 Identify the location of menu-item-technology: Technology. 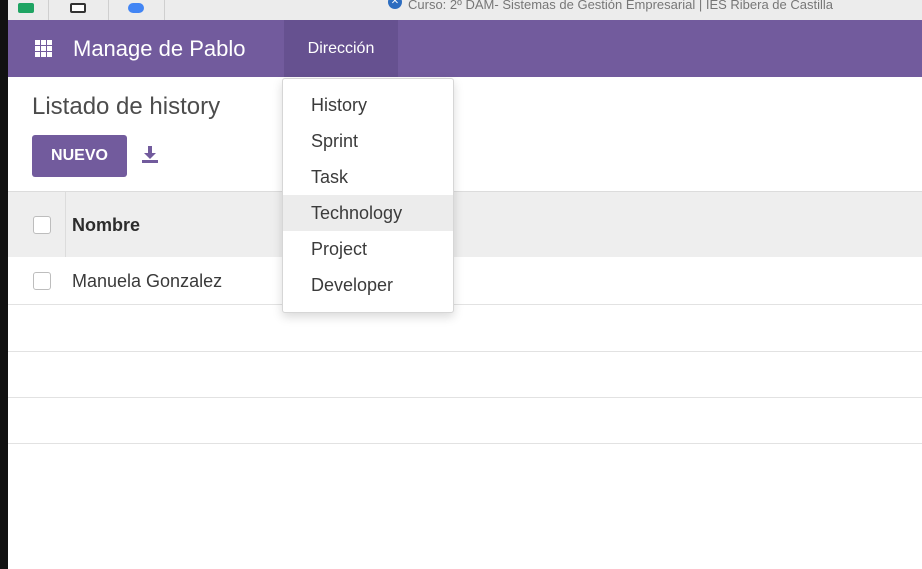
(368, 213).